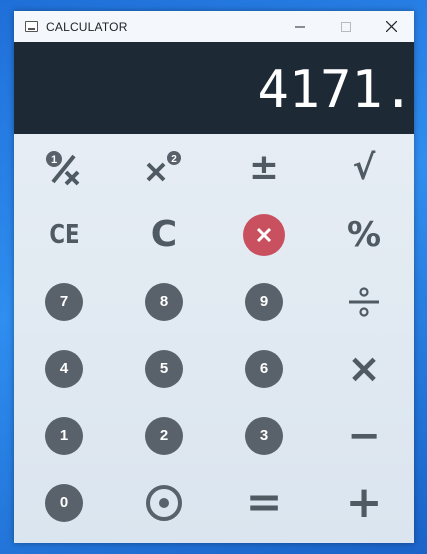  Describe the element at coordinates (174, 159) in the screenshot. I see `square-exponent: 2` at that location.